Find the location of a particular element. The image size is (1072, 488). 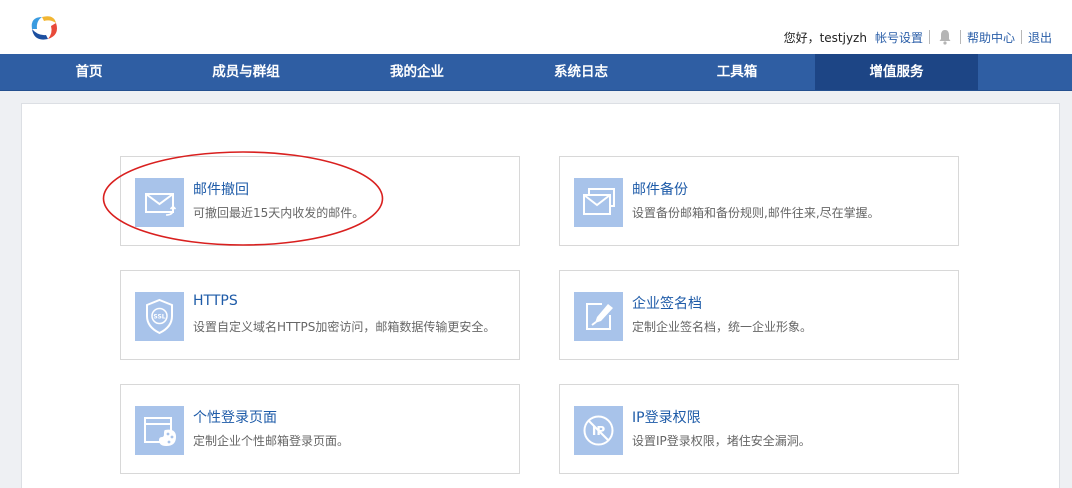

nav-item-members-groups: 成员与群组 is located at coordinates (246, 72).